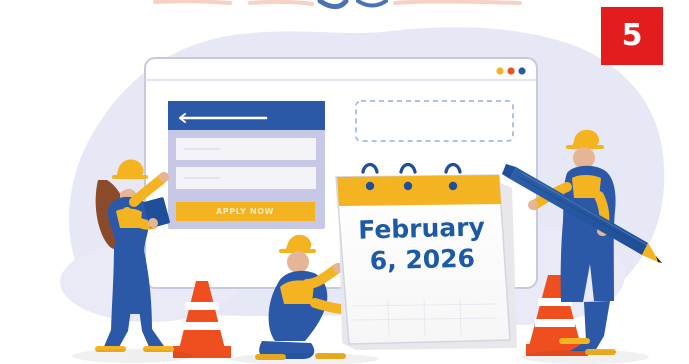 The image size is (689, 364). What do you see at coordinates (421, 228) in the screenshot?
I see `calendar-month: February` at bounding box center [421, 228].